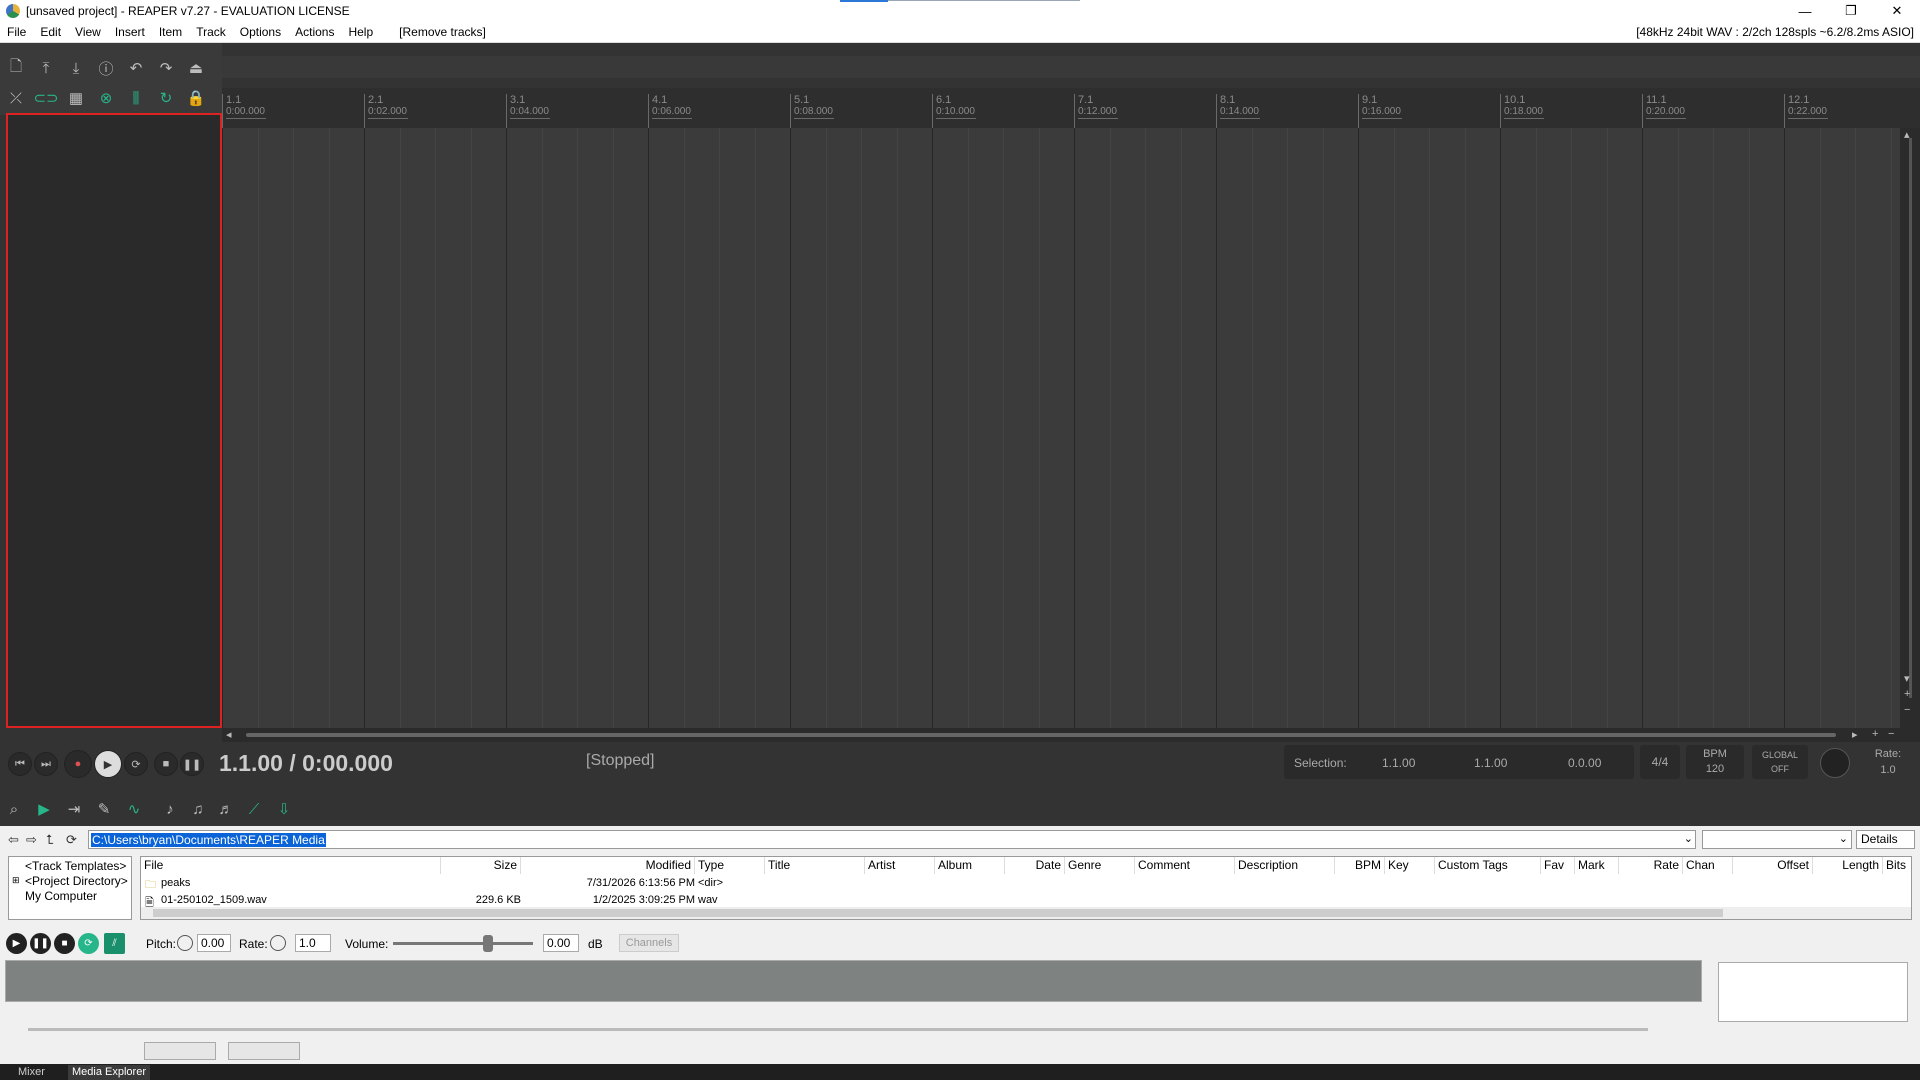  What do you see at coordinates (16, 943) in the screenshot?
I see `preview-play-button: ▶` at bounding box center [16, 943].